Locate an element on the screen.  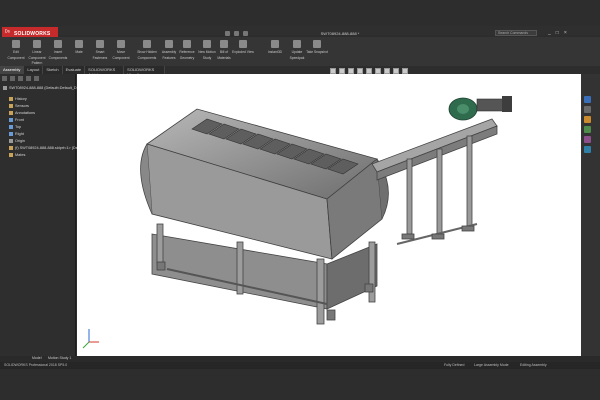
tree-item-label: Right is located at coordinates (19, 134).